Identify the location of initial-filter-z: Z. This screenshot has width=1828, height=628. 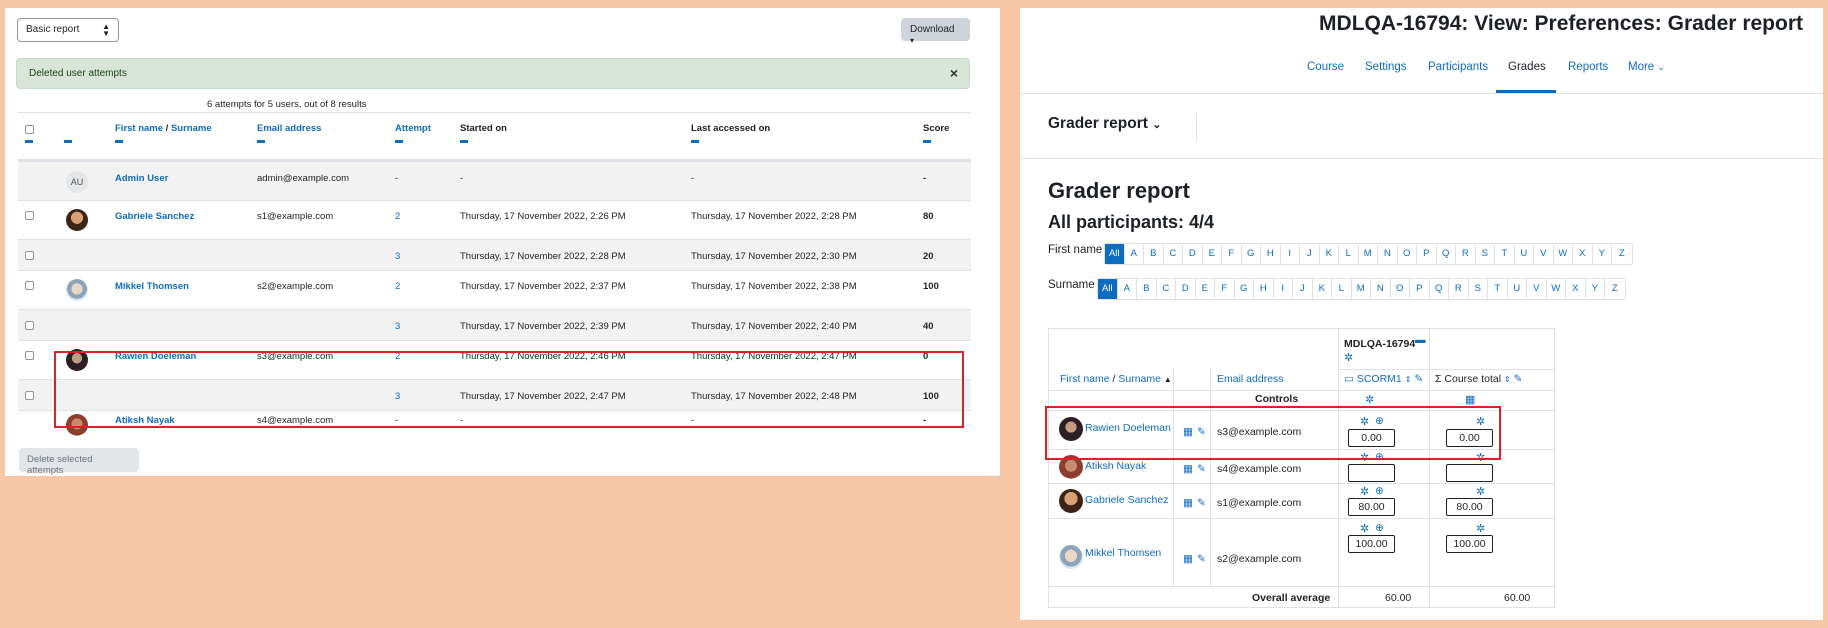
(1622, 254).